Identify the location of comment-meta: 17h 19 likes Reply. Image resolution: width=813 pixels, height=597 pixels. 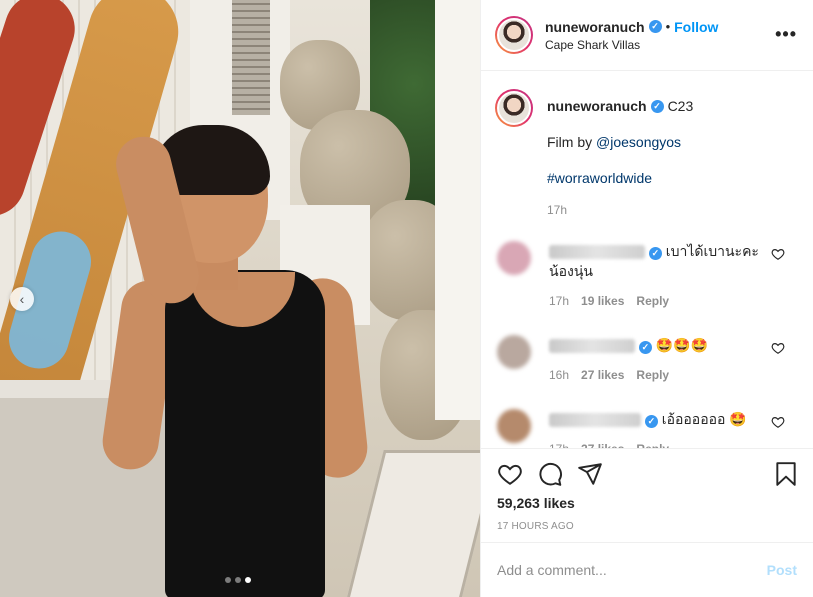
(659, 301).